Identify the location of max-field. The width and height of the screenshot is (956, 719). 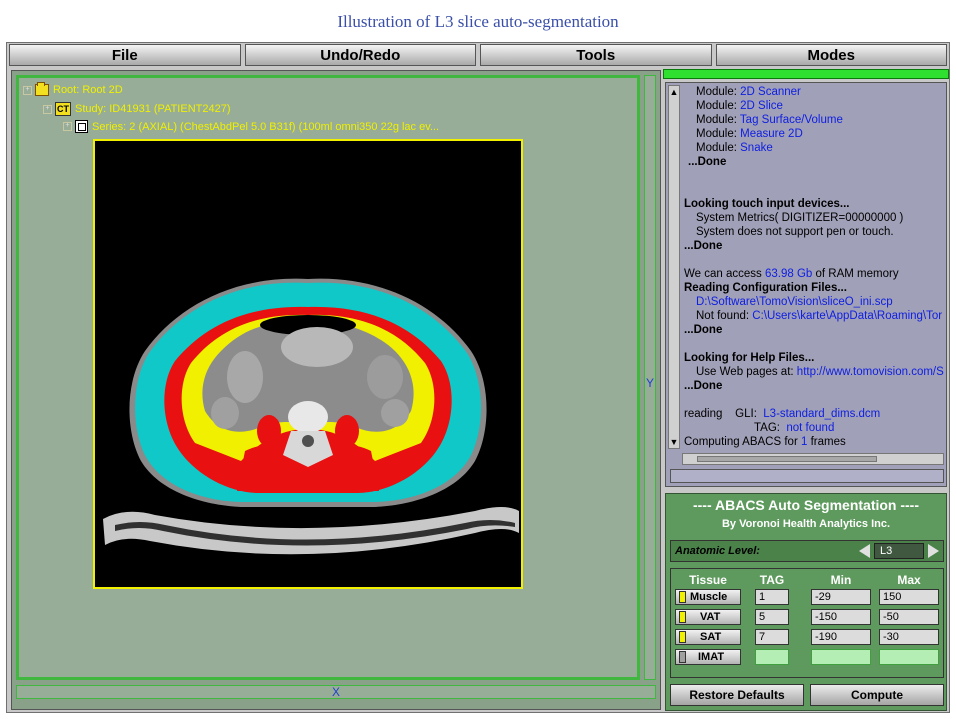
(909, 657).